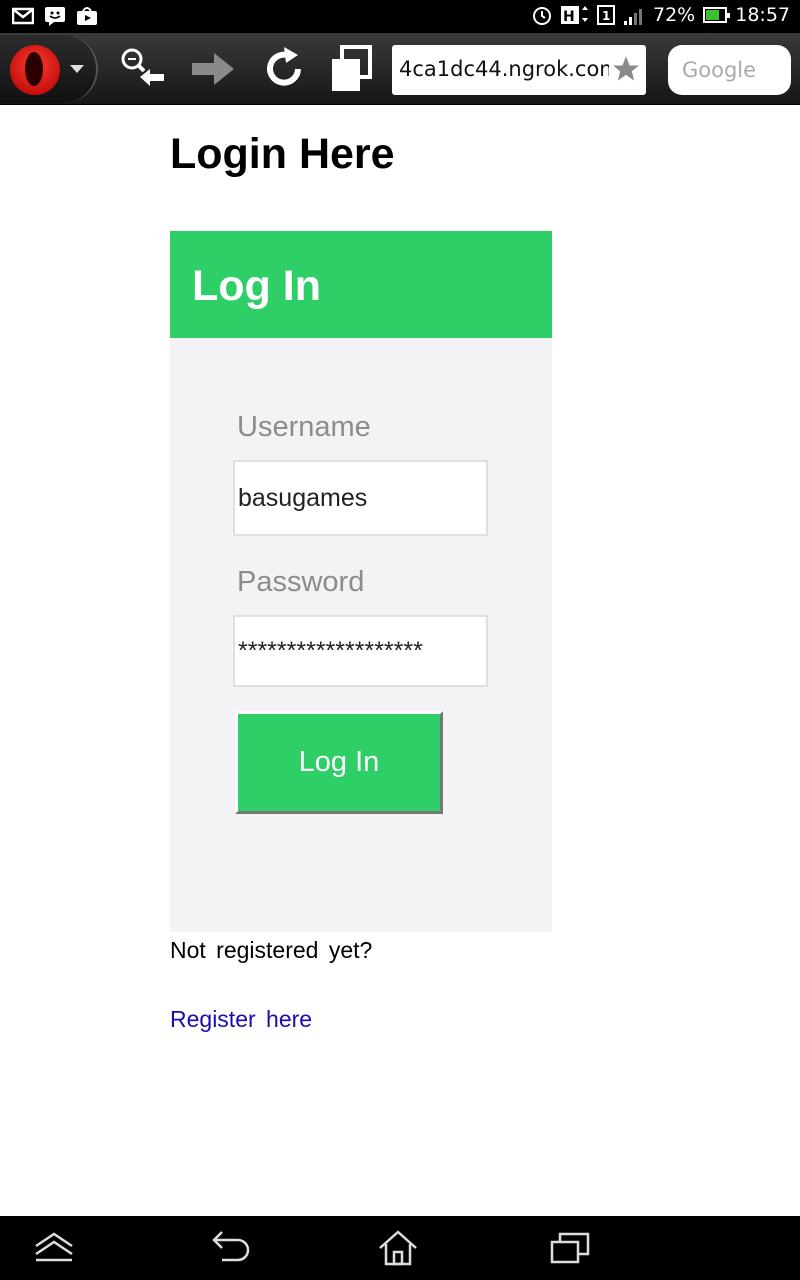 This screenshot has width=800, height=1280. Describe the element at coordinates (304, 427) in the screenshot. I see `username-label: Username` at that location.